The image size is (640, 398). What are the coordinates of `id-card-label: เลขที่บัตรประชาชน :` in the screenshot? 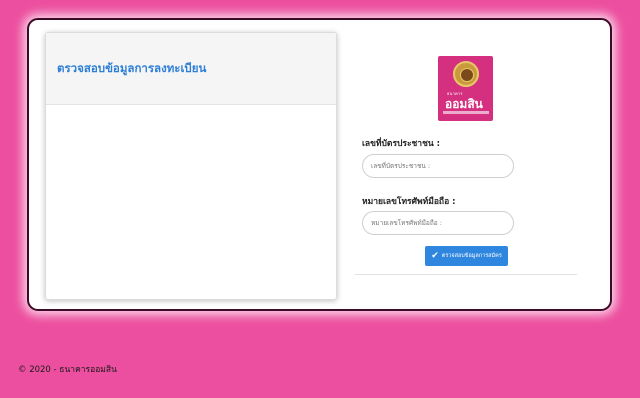 It's located at (401, 144).